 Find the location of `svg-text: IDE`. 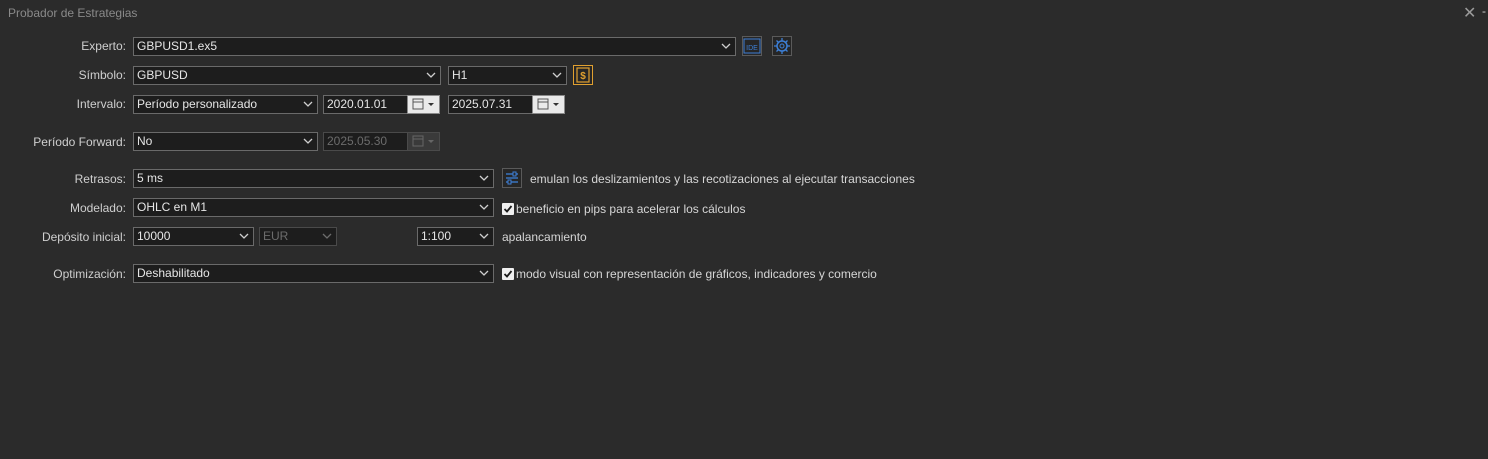

svg-text: IDE is located at coordinates (752, 48).